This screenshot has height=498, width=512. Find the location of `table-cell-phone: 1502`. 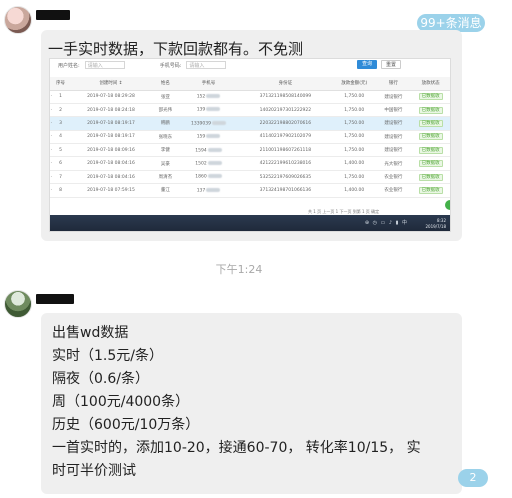

table-cell-phone: 1502 is located at coordinates (208, 163).